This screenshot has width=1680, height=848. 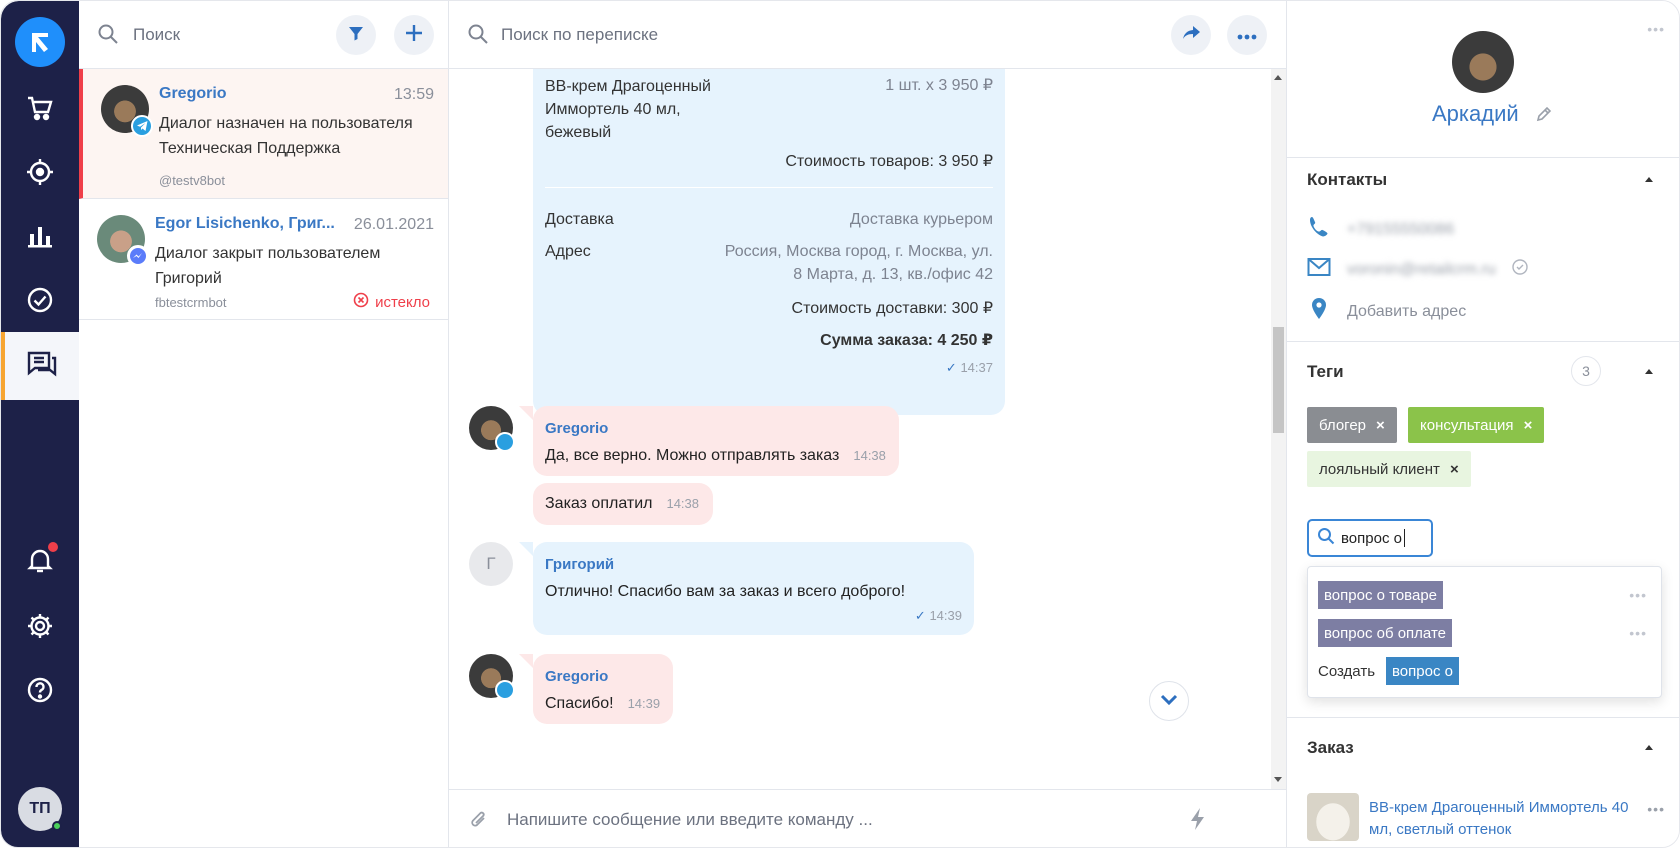 I want to click on chevron-down-icon, so click(x=1169, y=701).